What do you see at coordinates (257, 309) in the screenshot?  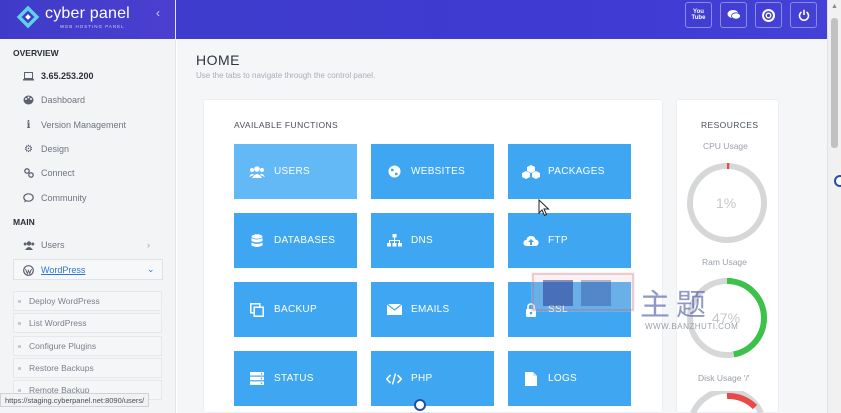 I see `copy-icon` at bounding box center [257, 309].